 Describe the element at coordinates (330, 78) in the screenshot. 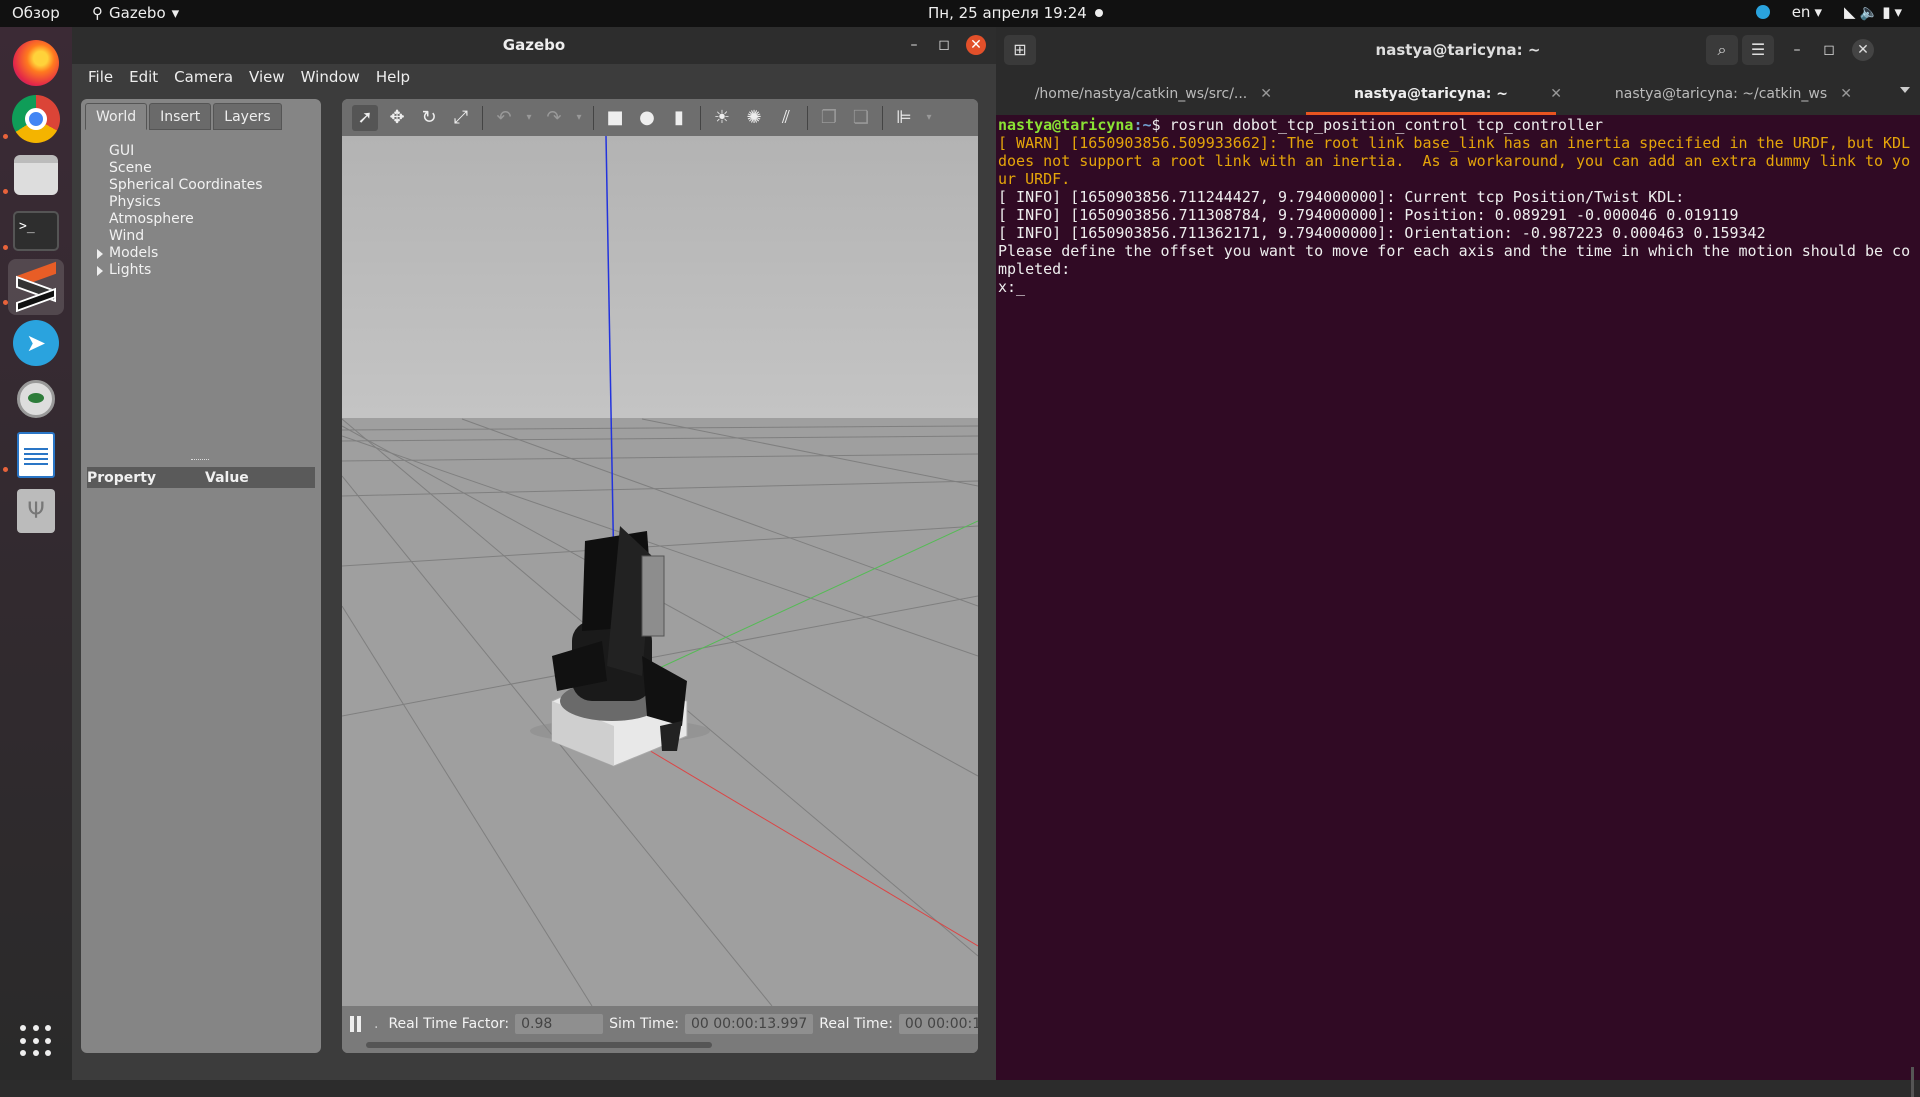

I see `menu-window: Window` at that location.